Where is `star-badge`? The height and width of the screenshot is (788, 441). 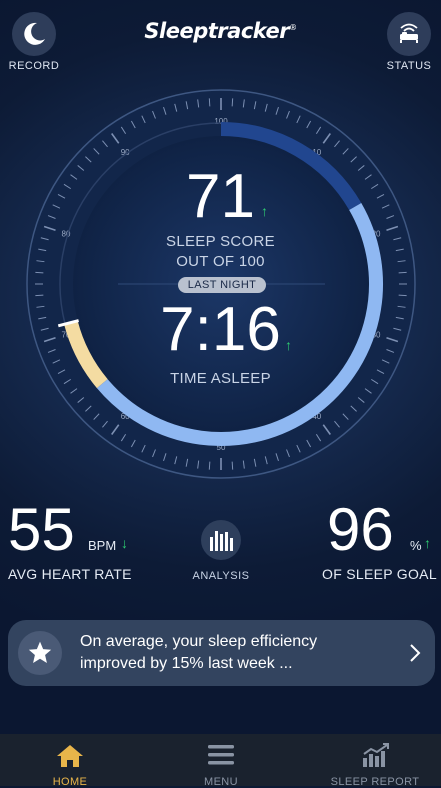
star-badge is located at coordinates (40, 653).